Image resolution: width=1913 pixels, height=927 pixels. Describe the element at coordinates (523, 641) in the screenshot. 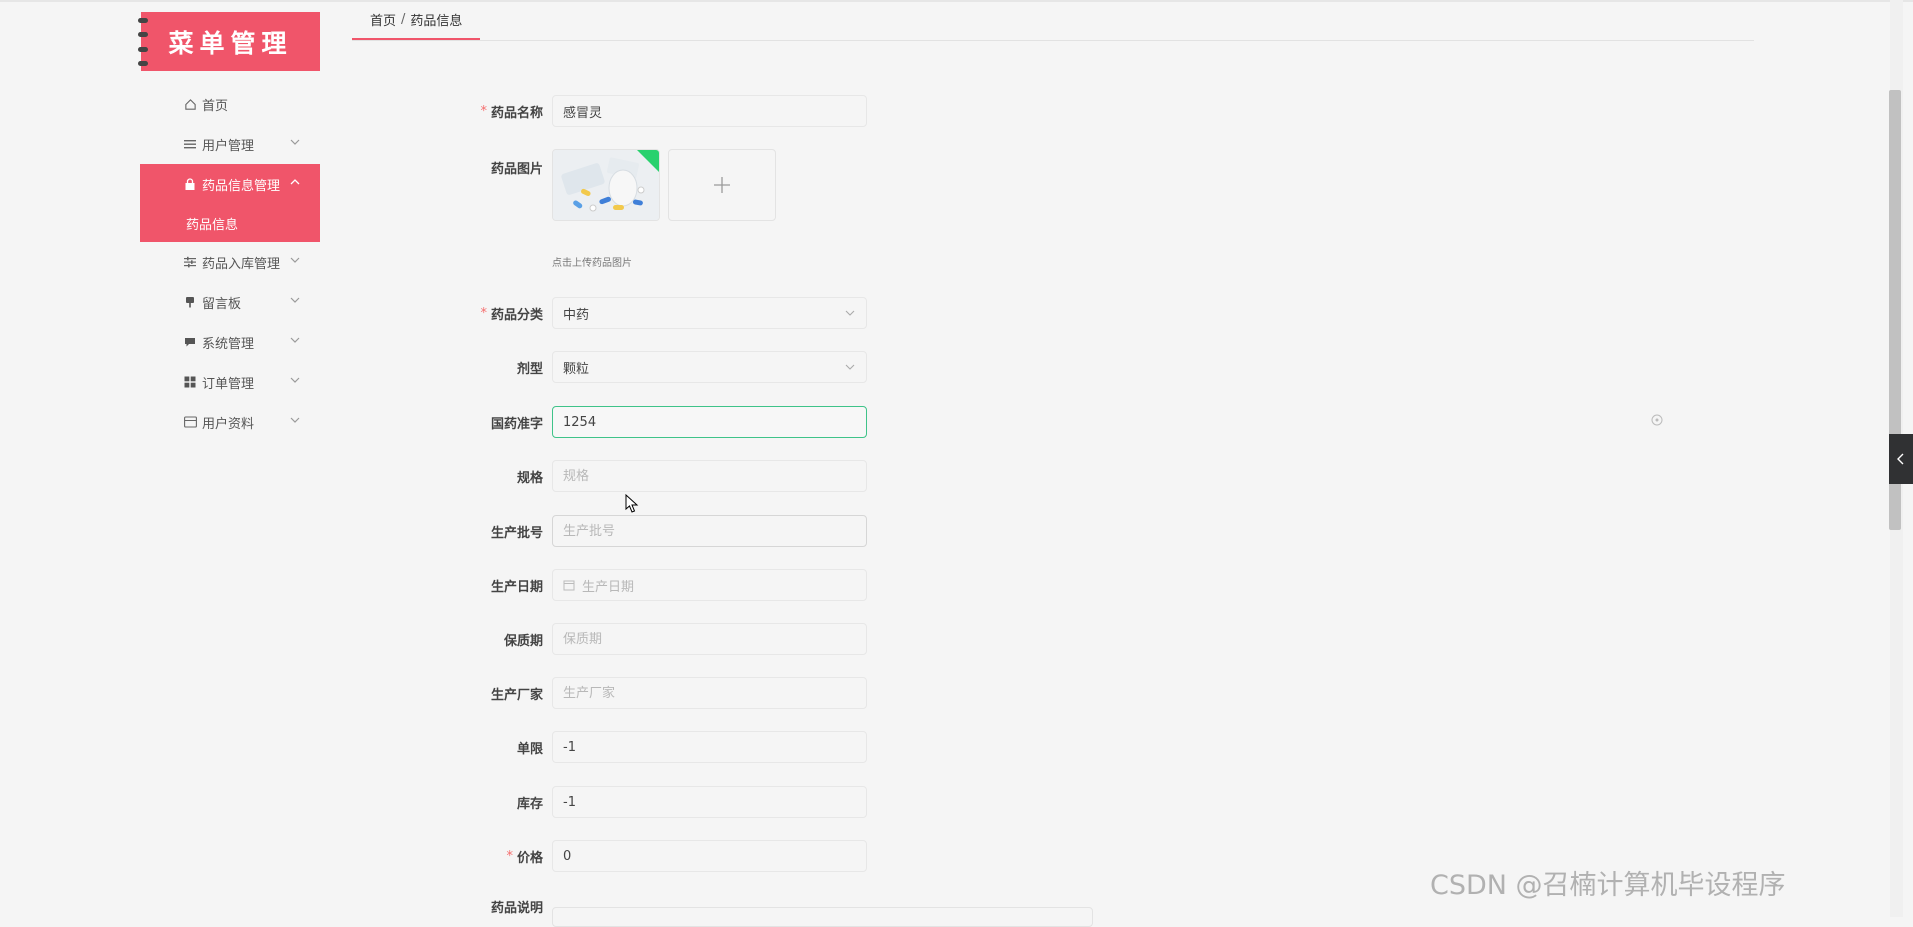

I see `shelf-life-label: 保质期` at that location.